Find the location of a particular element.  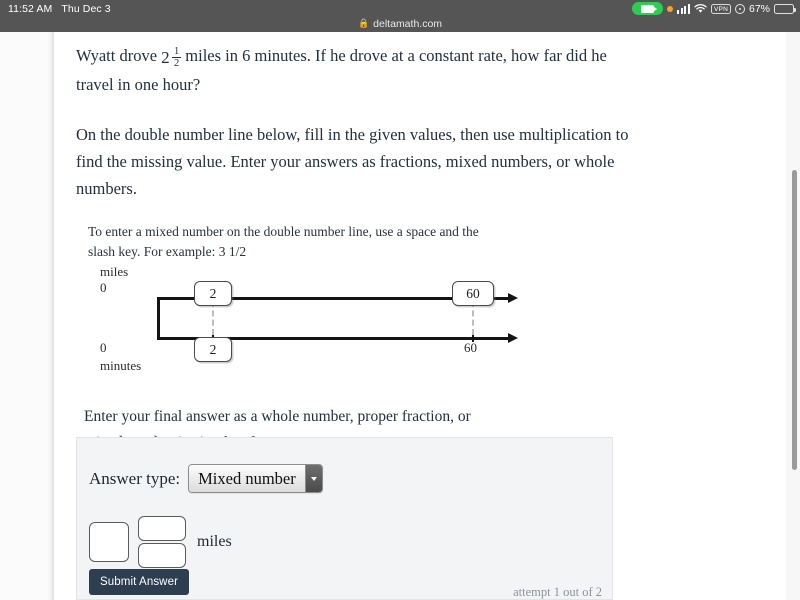

location-services-icon is located at coordinates (739, 8).